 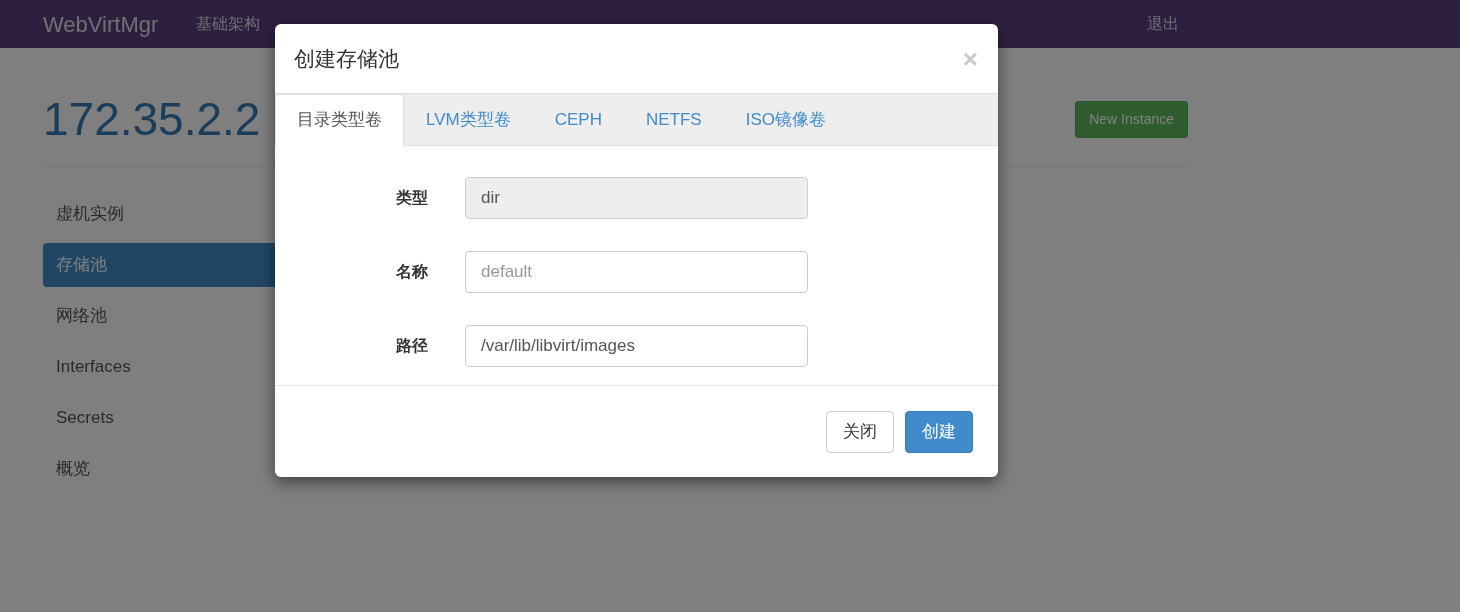 What do you see at coordinates (939, 431) in the screenshot?
I see `dialog-button: 创建` at bounding box center [939, 431].